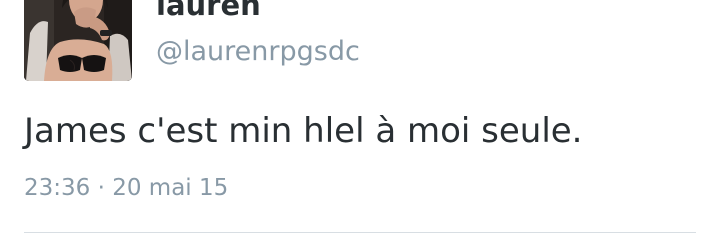 This screenshot has width=720, height=240. What do you see at coordinates (208, 11) in the screenshot?
I see `display-name: lauren` at bounding box center [208, 11].